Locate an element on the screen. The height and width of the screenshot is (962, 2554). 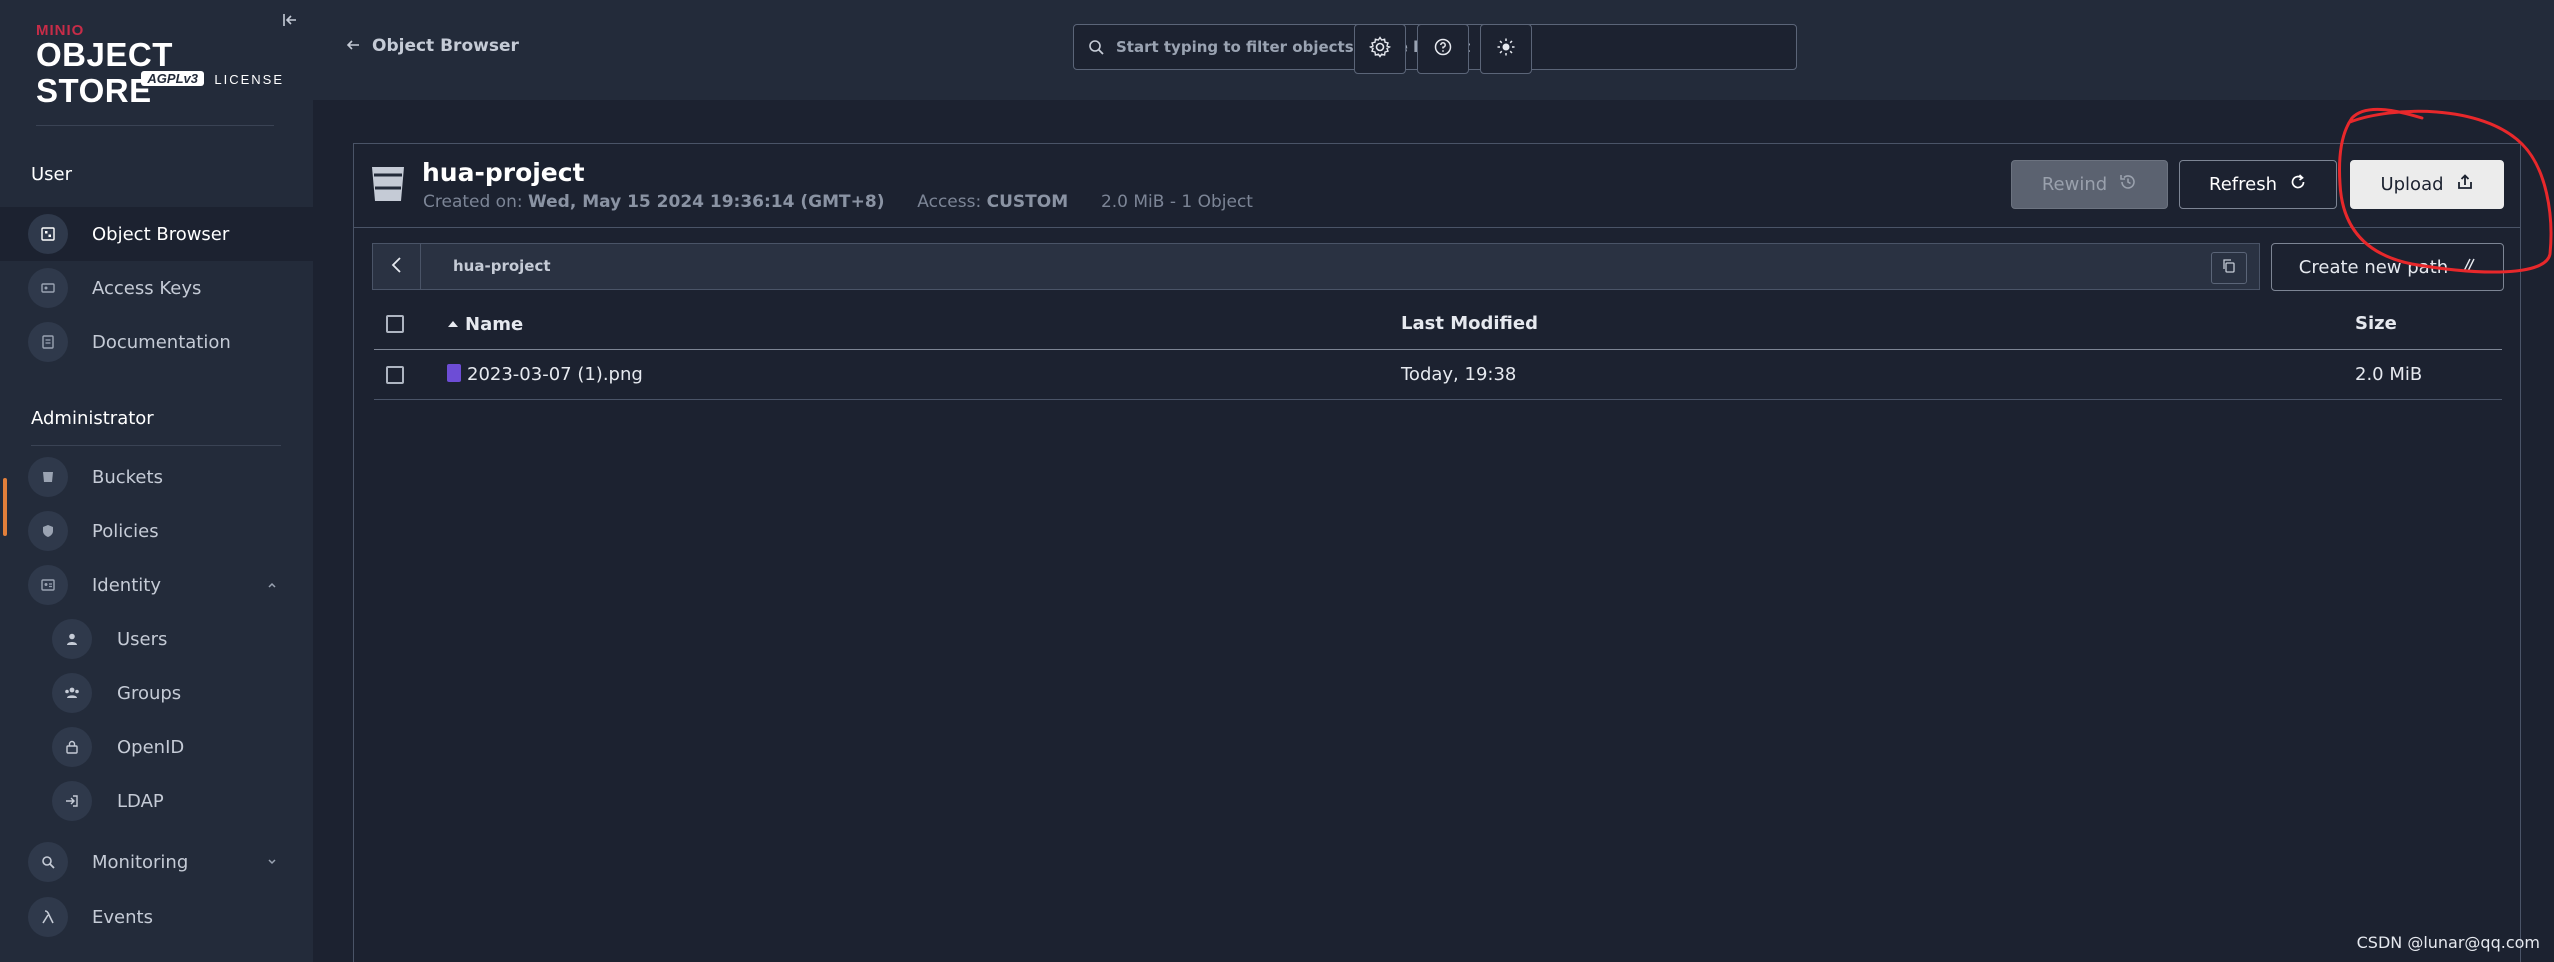
sun-icon is located at coordinates (1506, 49).